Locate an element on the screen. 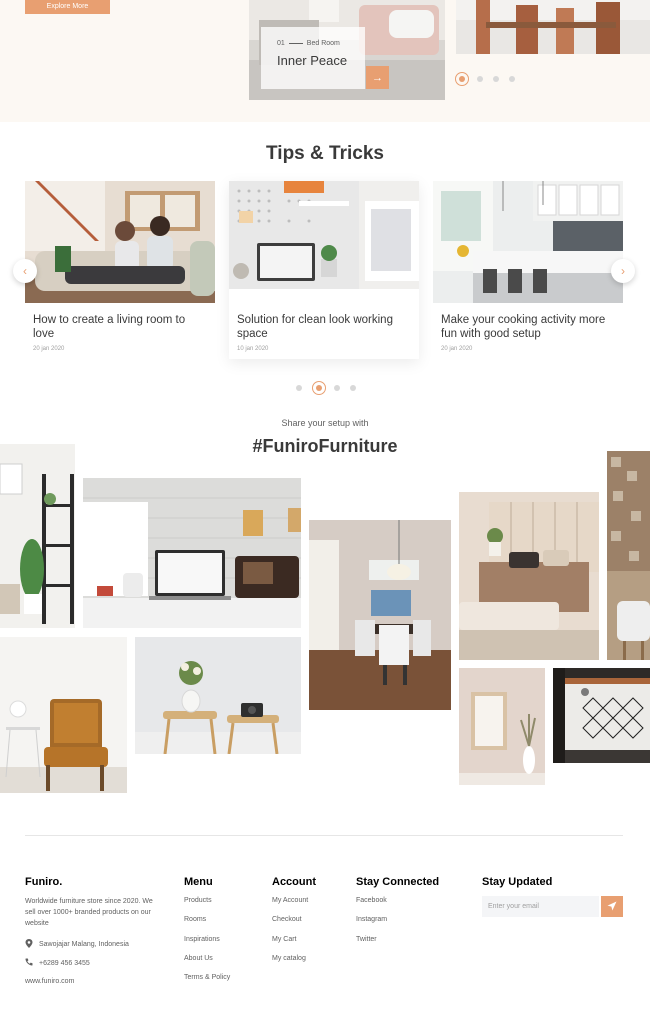 Image resolution: width=650 pixels, height=1013 pixels. tips-heading: Tips & Tricks is located at coordinates (325, 153).